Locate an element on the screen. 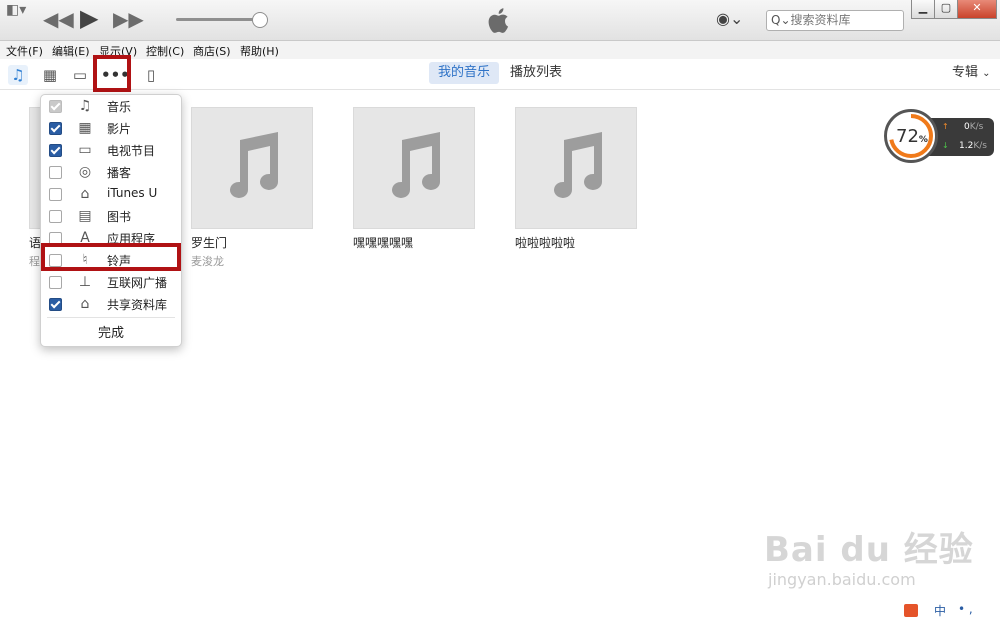  minimize-button: ▁ is located at coordinates (923, 9).